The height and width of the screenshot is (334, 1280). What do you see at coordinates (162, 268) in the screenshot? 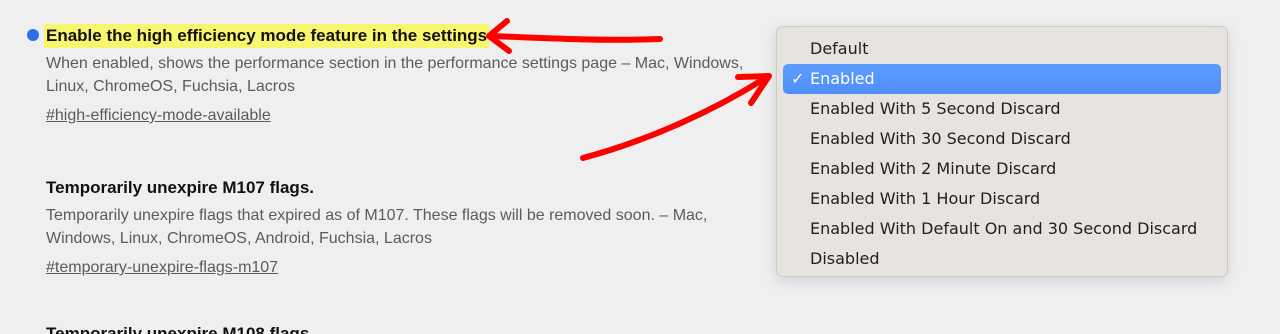
I see `flag-link: #temporary-unexpire-flags-m107` at bounding box center [162, 268].